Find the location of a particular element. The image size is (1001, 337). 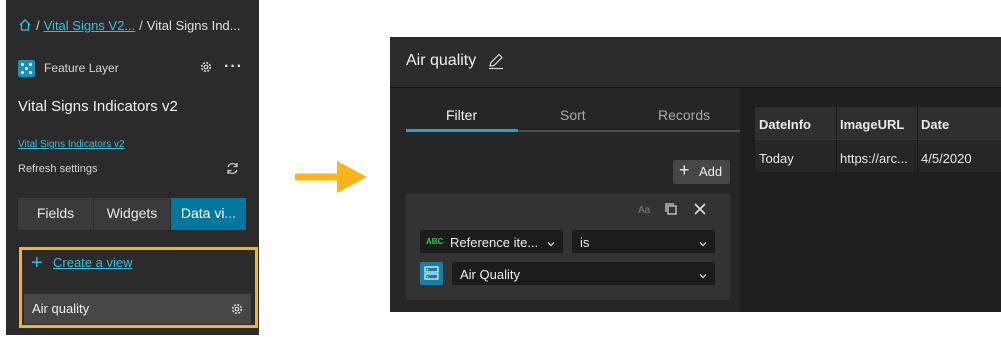

column-header: DateInfo is located at coordinates (795, 123).